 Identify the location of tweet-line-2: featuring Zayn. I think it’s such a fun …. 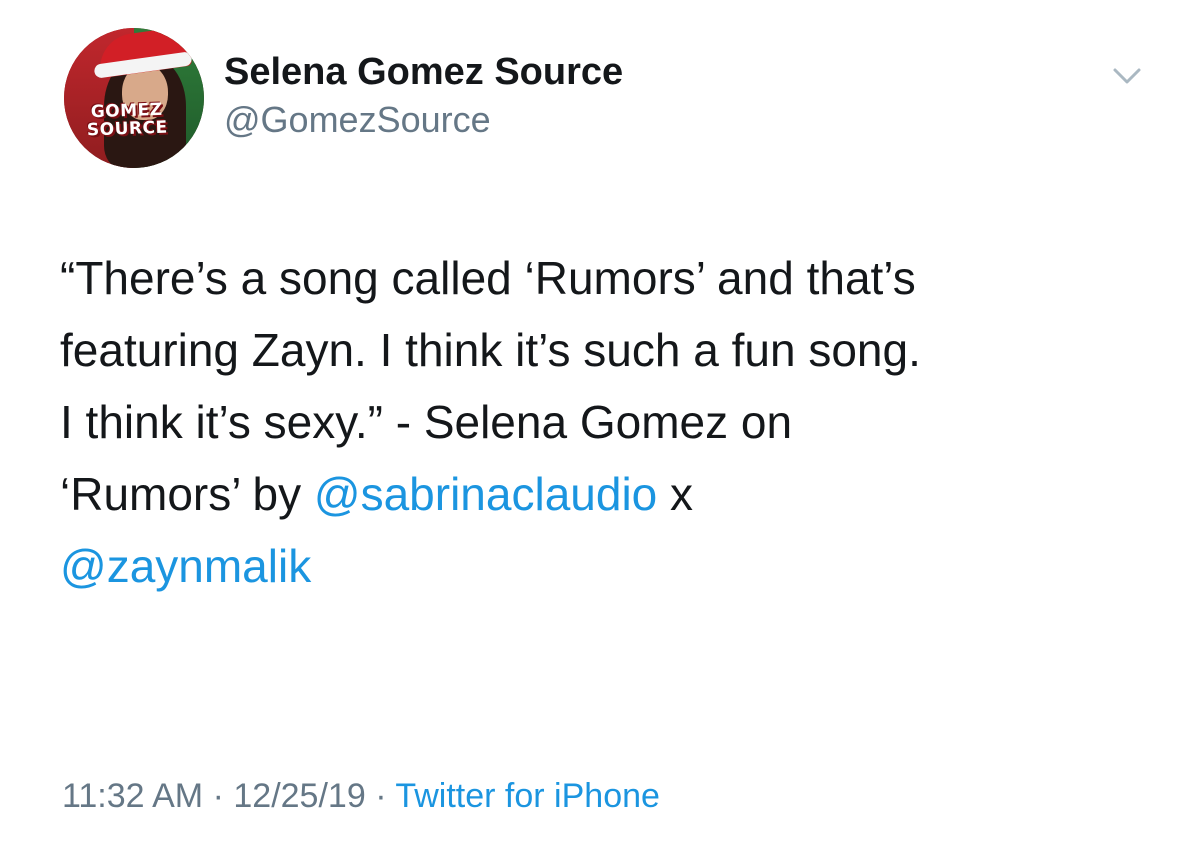
(490, 350).